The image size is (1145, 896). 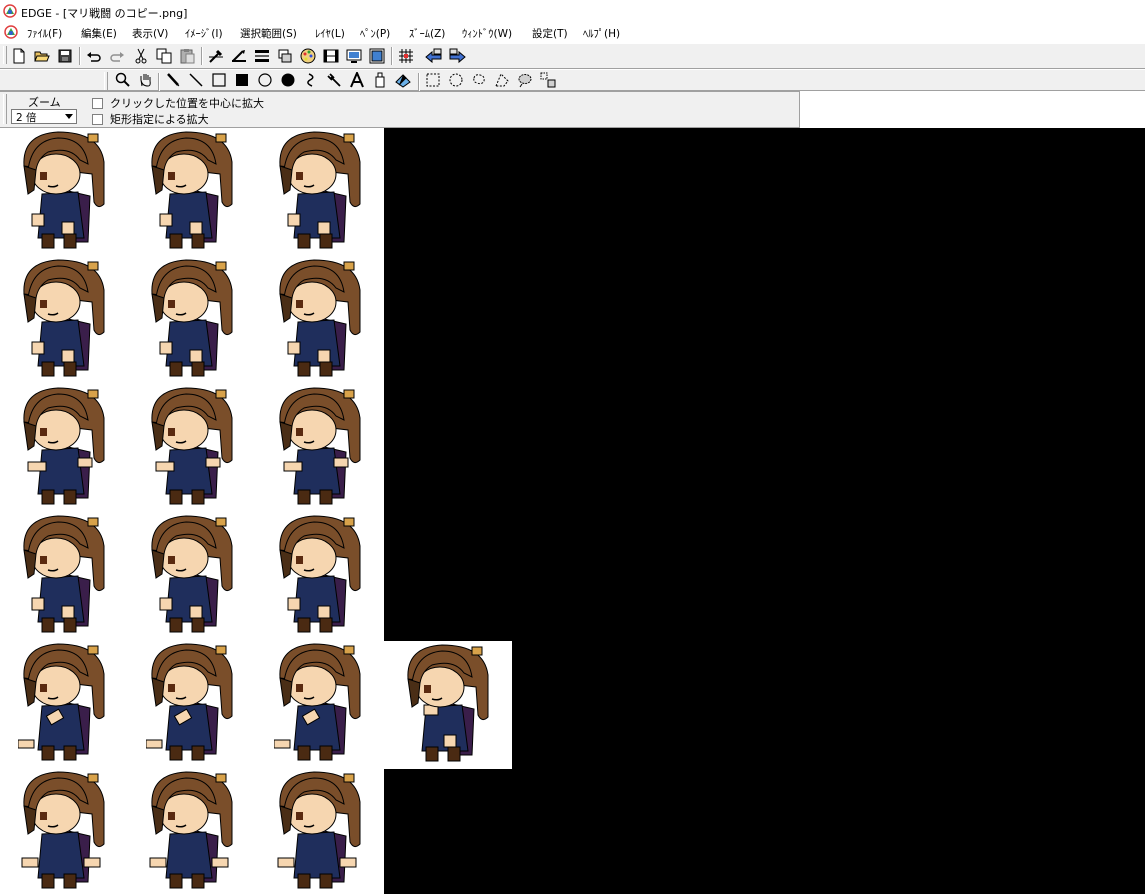 I want to click on zoom-tool-icon, so click(x=123, y=80).